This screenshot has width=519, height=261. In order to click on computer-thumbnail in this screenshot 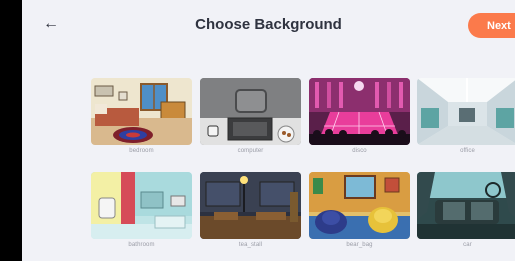, I will do `click(250, 111)`.